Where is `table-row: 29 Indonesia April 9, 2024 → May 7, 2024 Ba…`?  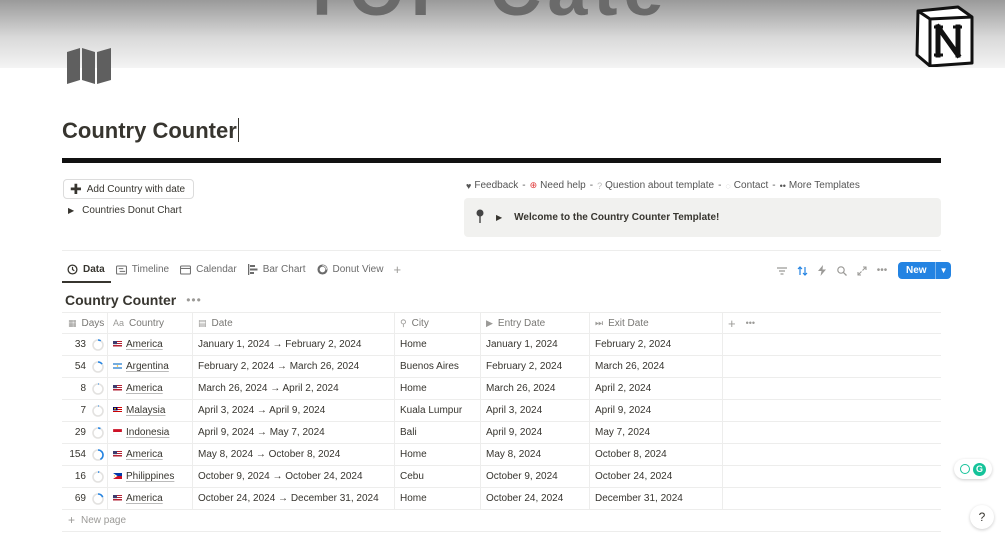 table-row: 29 Indonesia April 9, 2024 → May 7, 2024 Ba… is located at coordinates (501, 433).